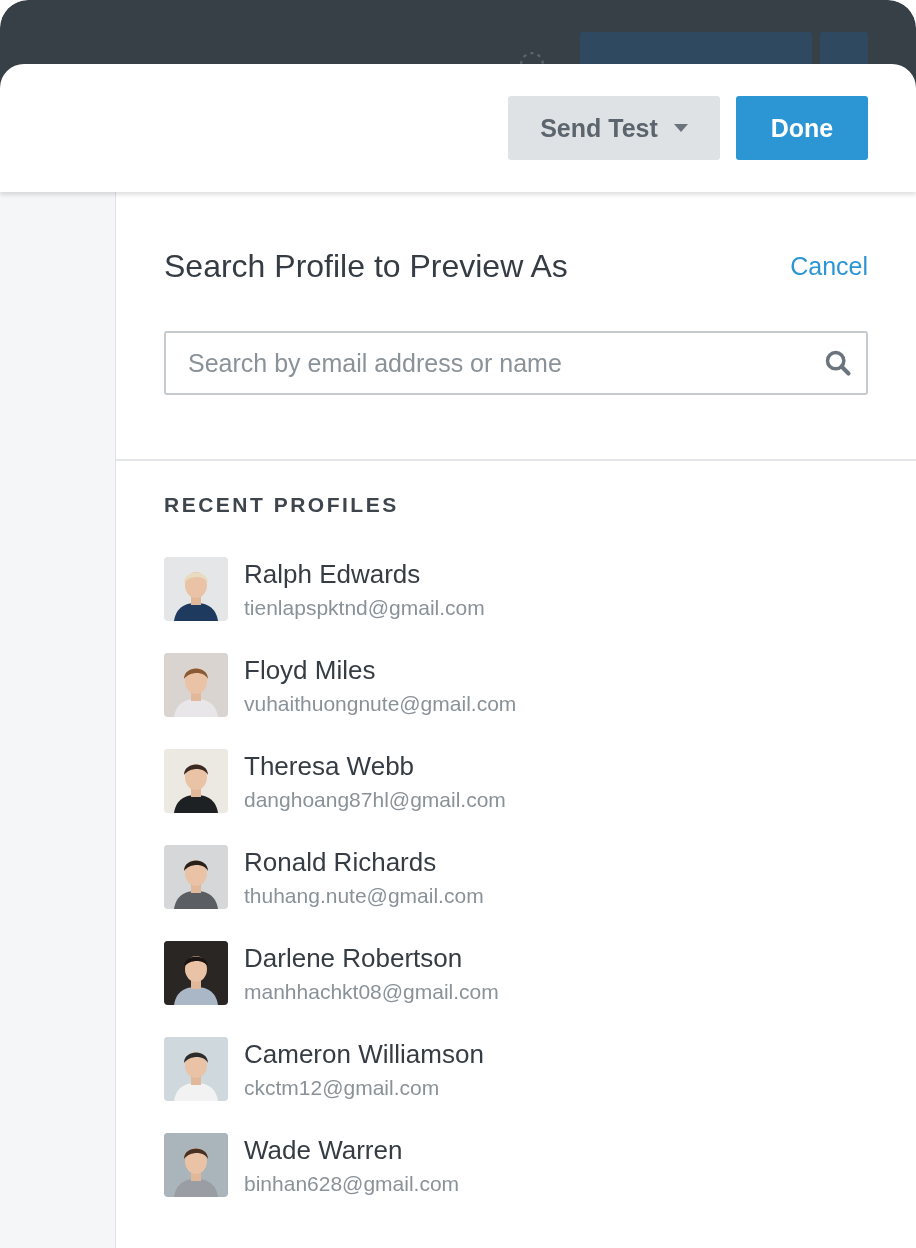 The height and width of the screenshot is (1248, 916). I want to click on profile-name: Wade Warren, so click(352, 1150).